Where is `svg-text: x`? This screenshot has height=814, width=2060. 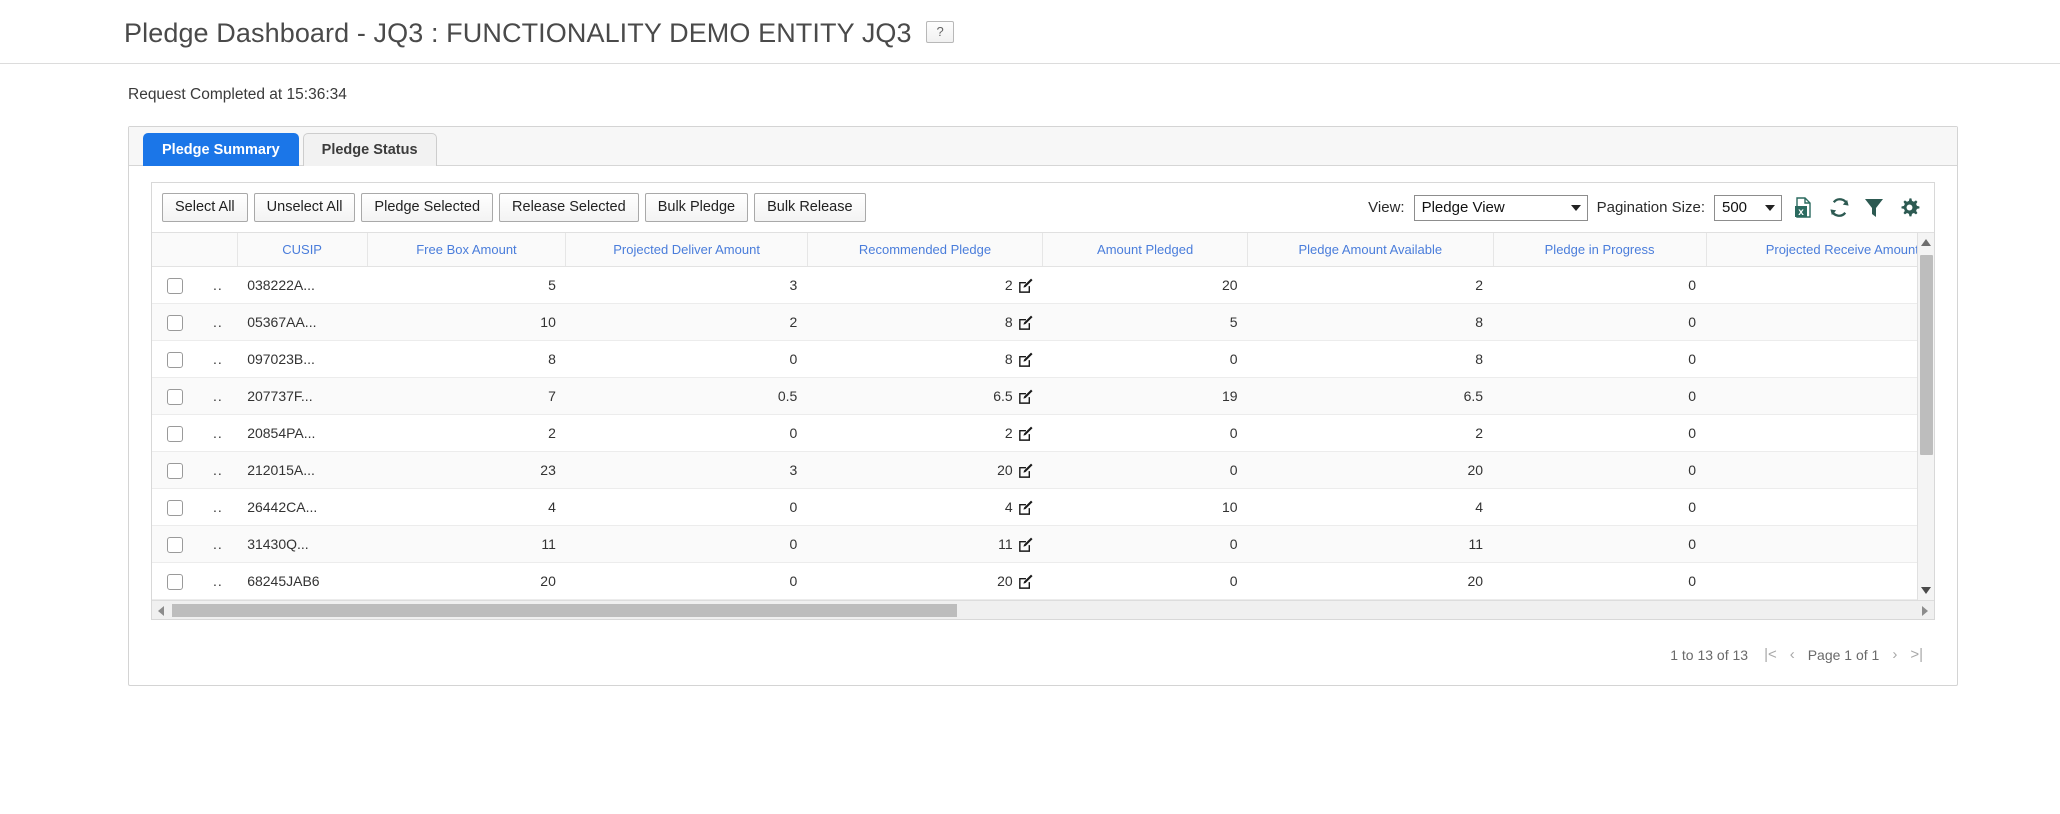 svg-text: x is located at coordinates (1801, 212).